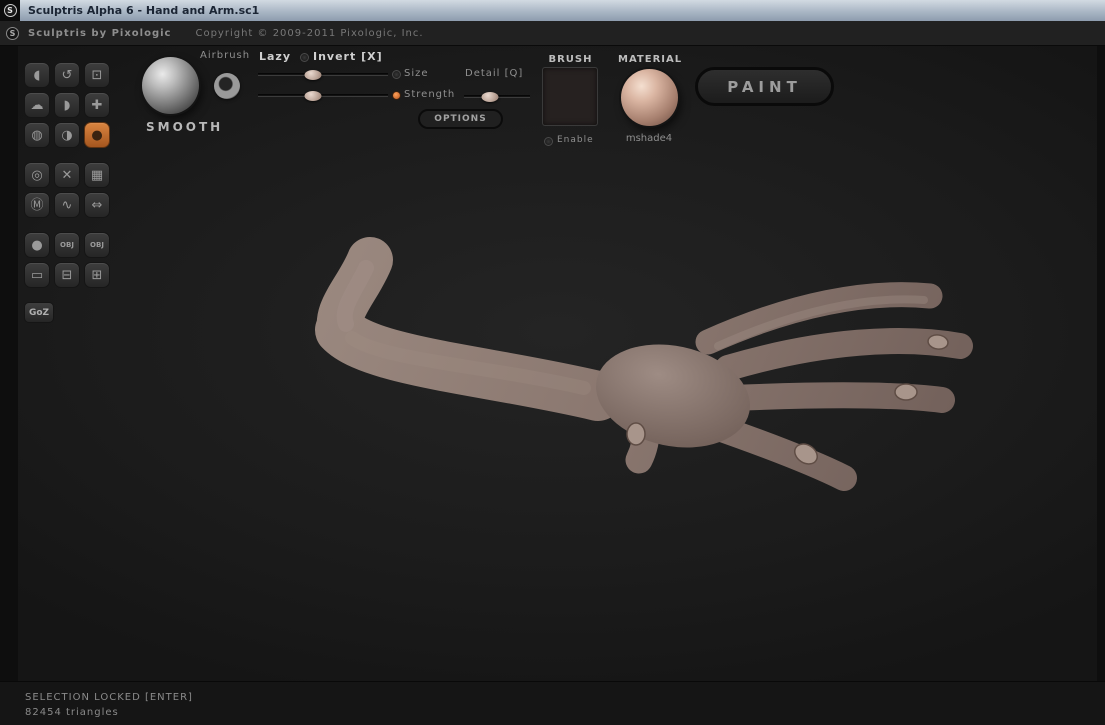  Describe the element at coordinates (548, 141) in the screenshot. I see `brush-enable-radio` at that location.